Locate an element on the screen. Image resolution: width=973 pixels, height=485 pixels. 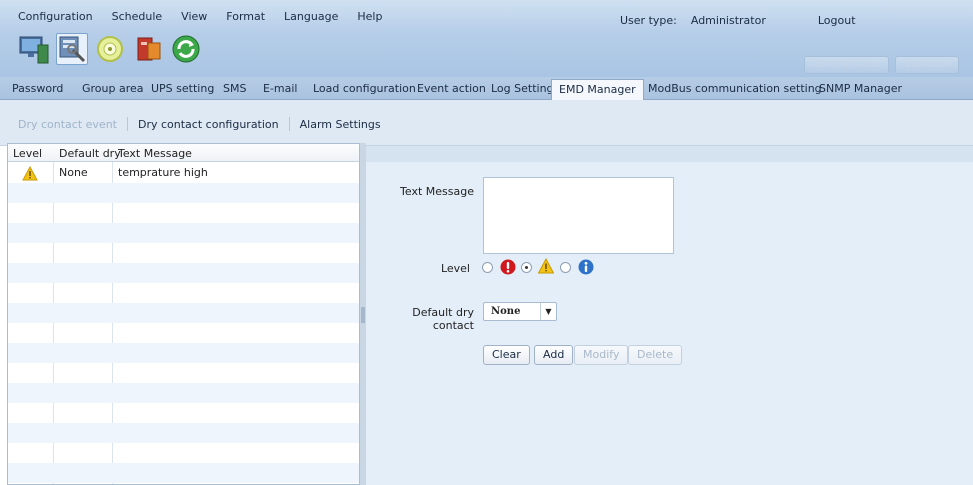
tab-load-configuration: Load configuration is located at coordinates (364, 89).